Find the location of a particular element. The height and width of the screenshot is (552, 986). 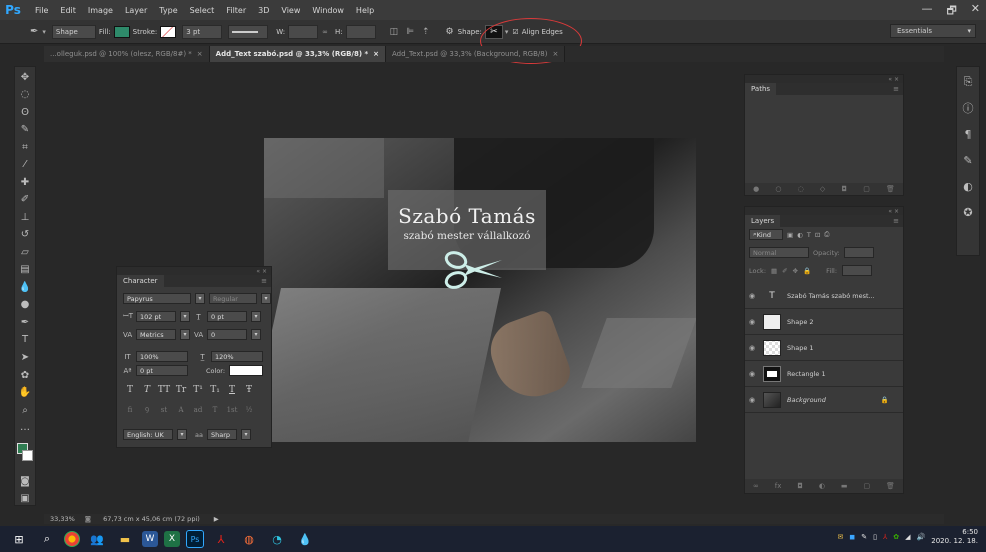

menu-3d: 3D is located at coordinates (263, 10).